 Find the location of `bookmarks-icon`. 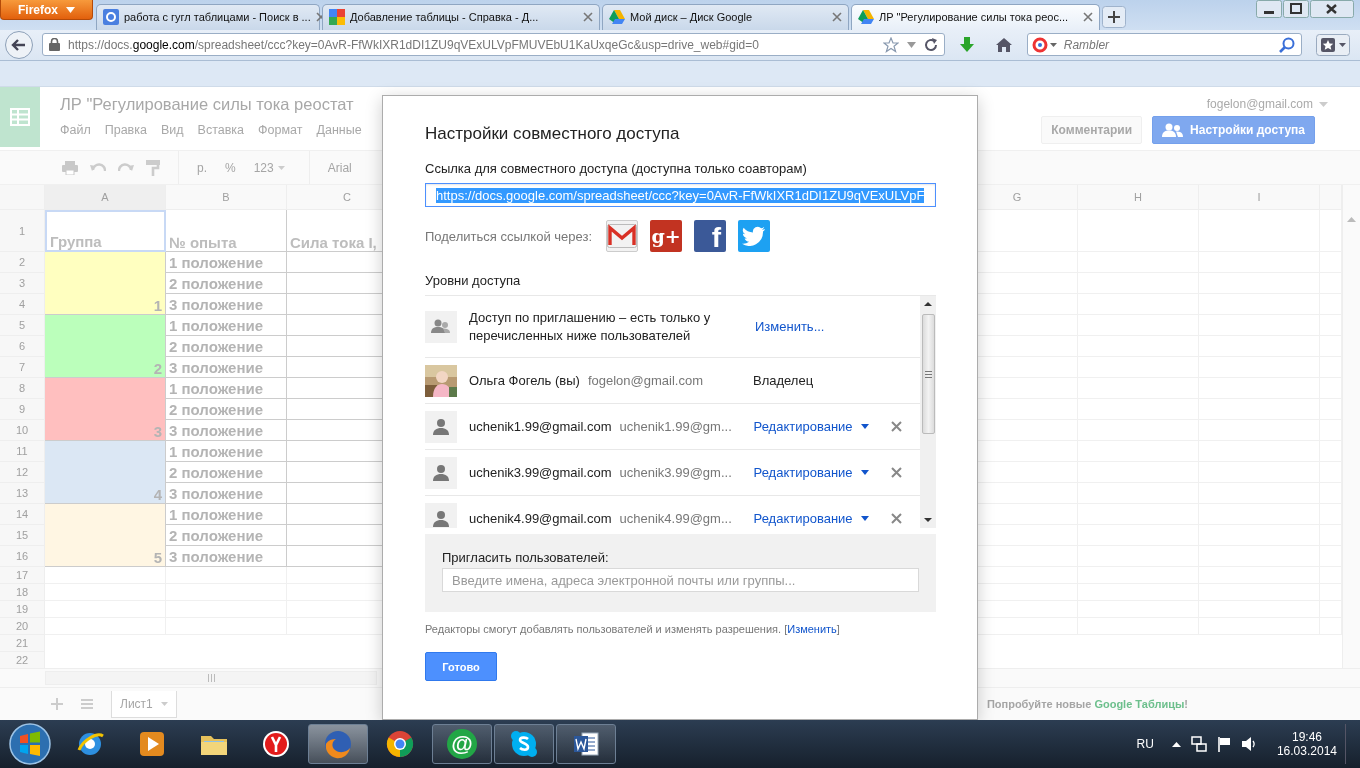

bookmarks-icon is located at coordinates (1333, 44).